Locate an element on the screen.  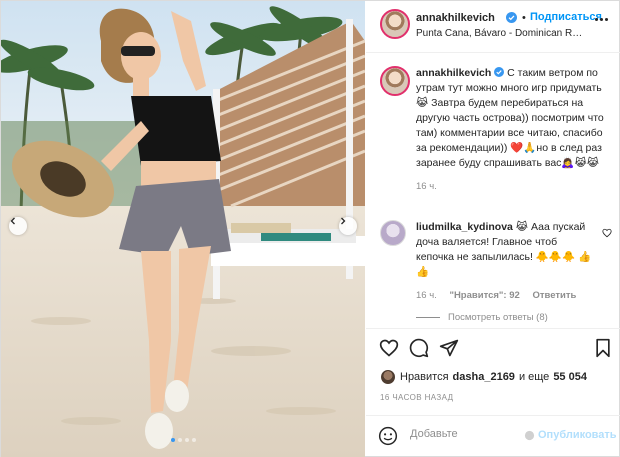
view-replies-label: Посмотреть ответы (8) is located at coordinates (498, 317).